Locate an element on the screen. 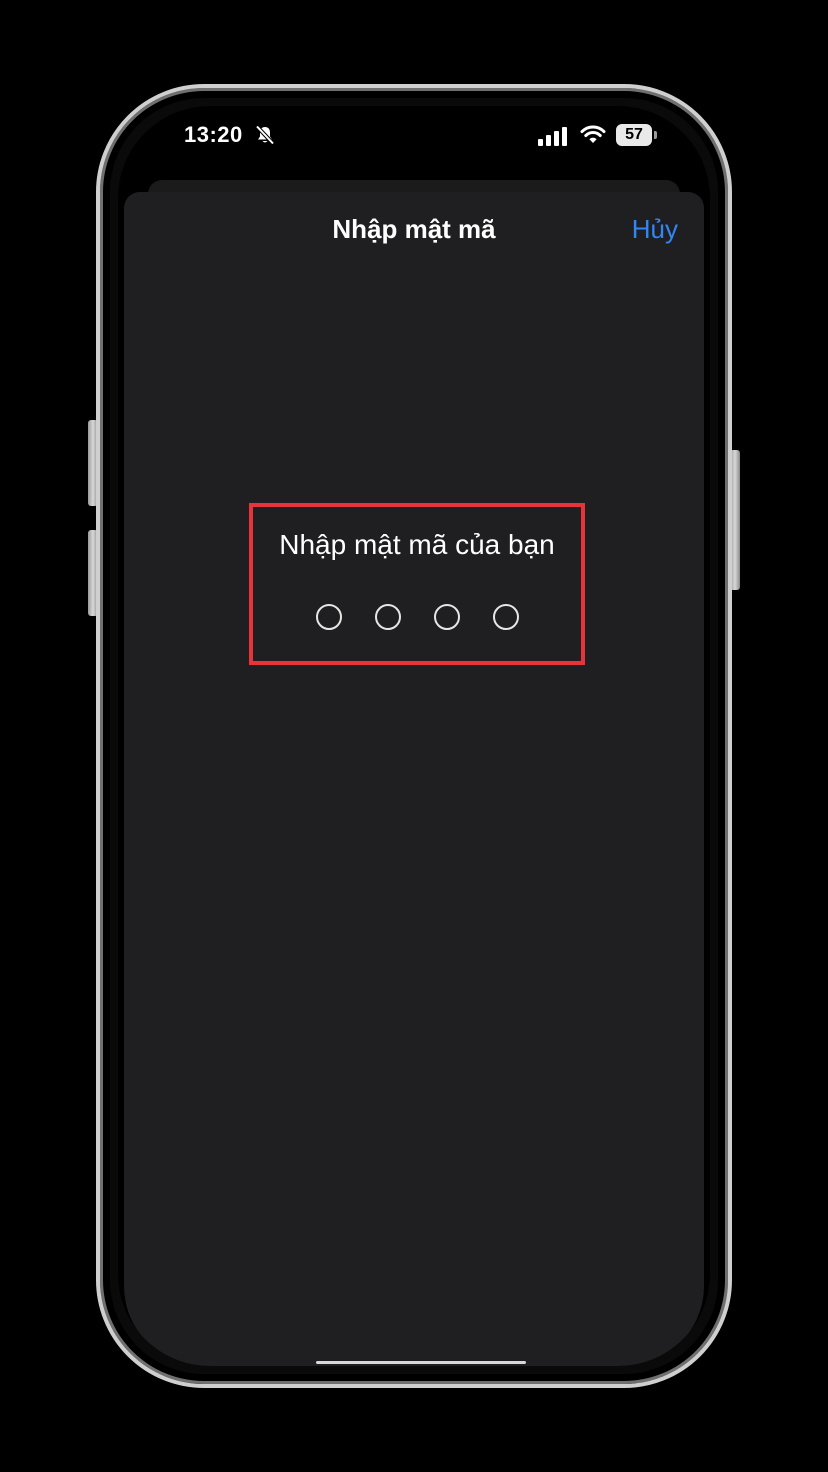  passcode-dots is located at coordinates (417, 617).